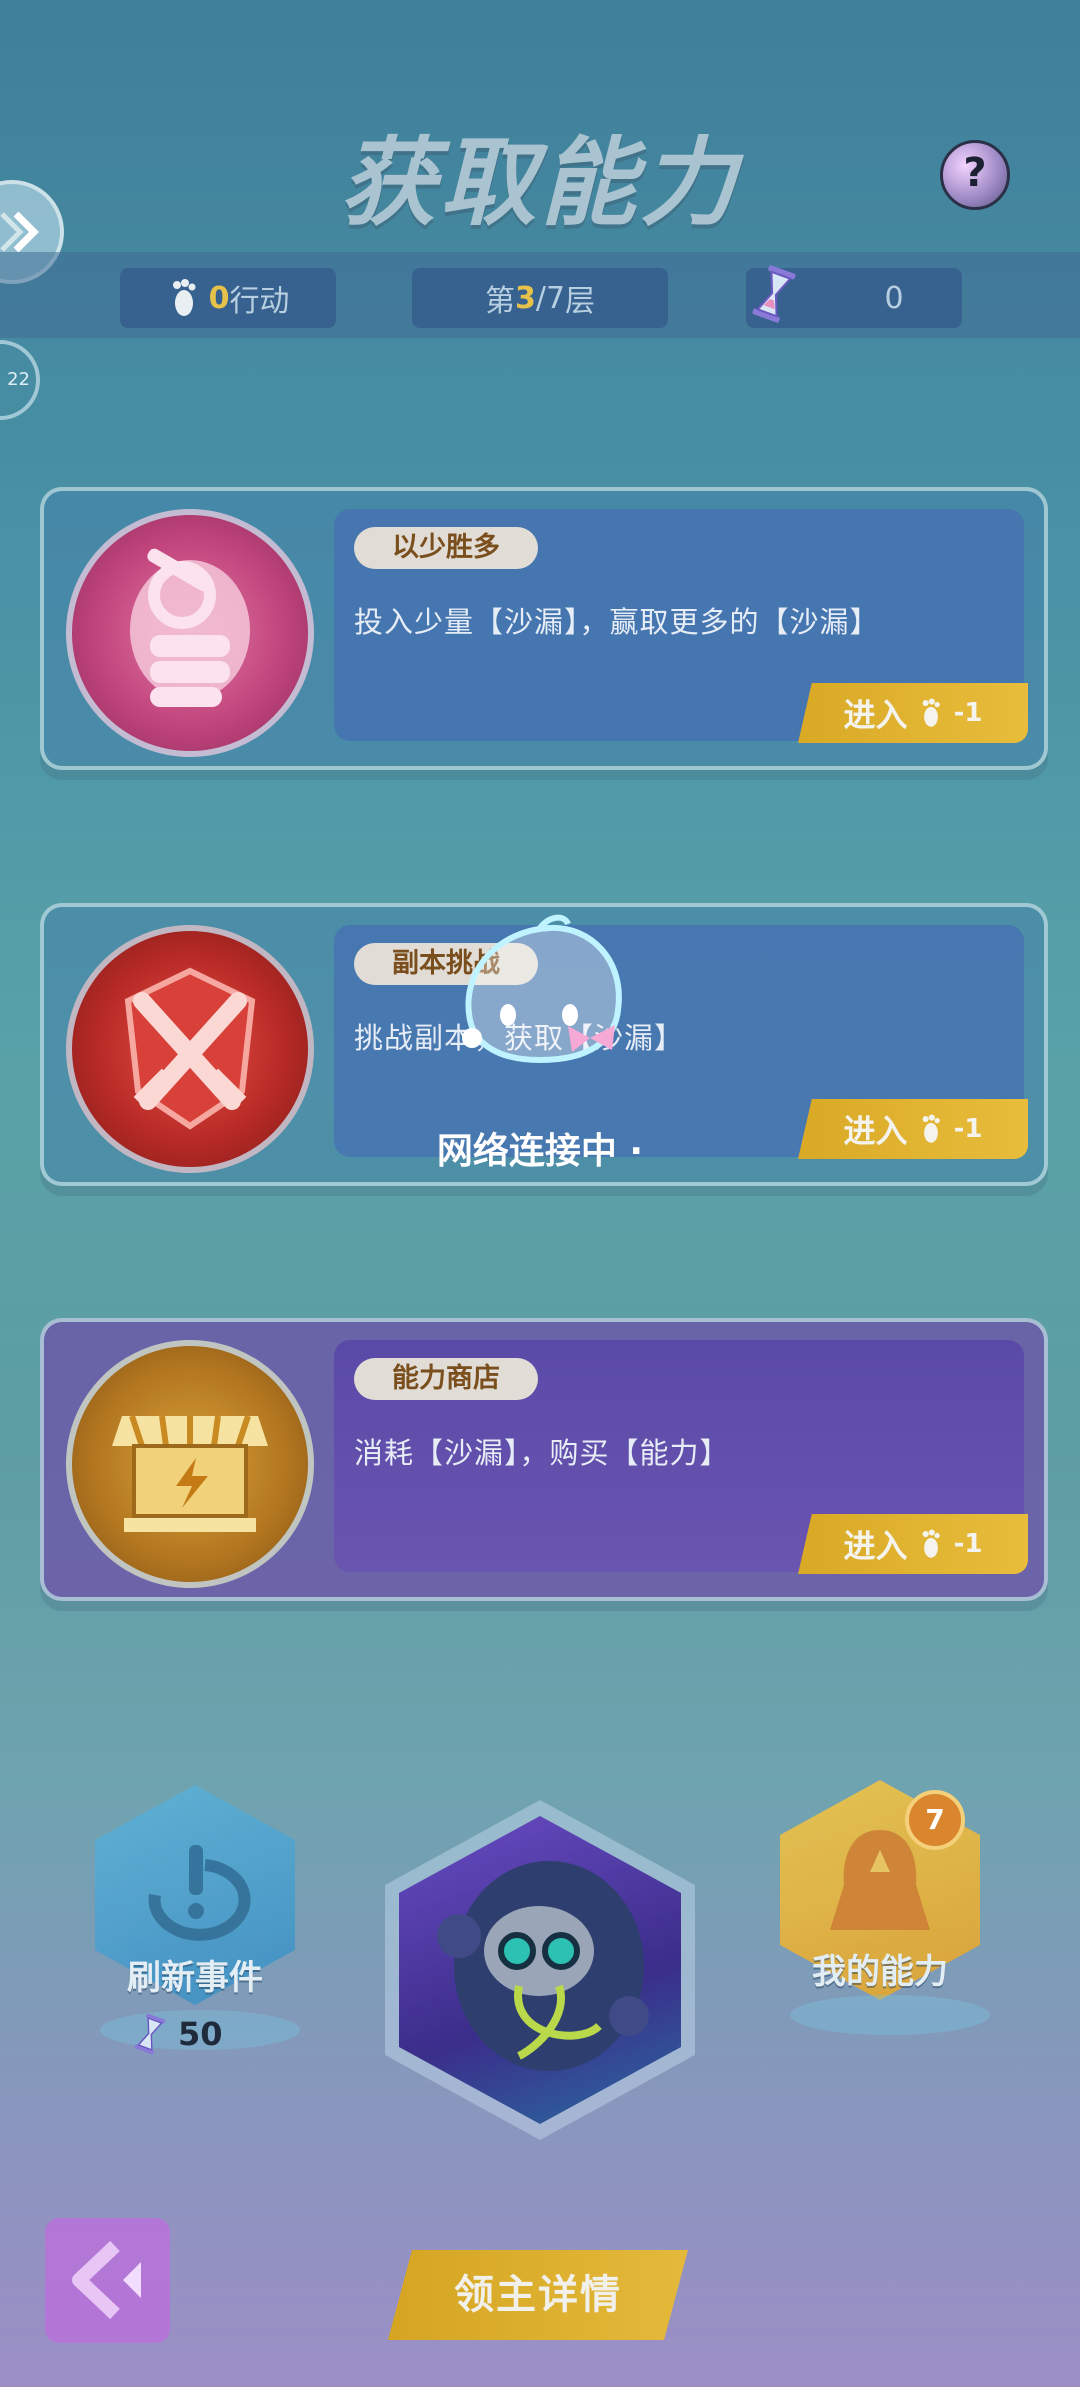  I want to click on refresh-cost: 50, so click(176, 2034).